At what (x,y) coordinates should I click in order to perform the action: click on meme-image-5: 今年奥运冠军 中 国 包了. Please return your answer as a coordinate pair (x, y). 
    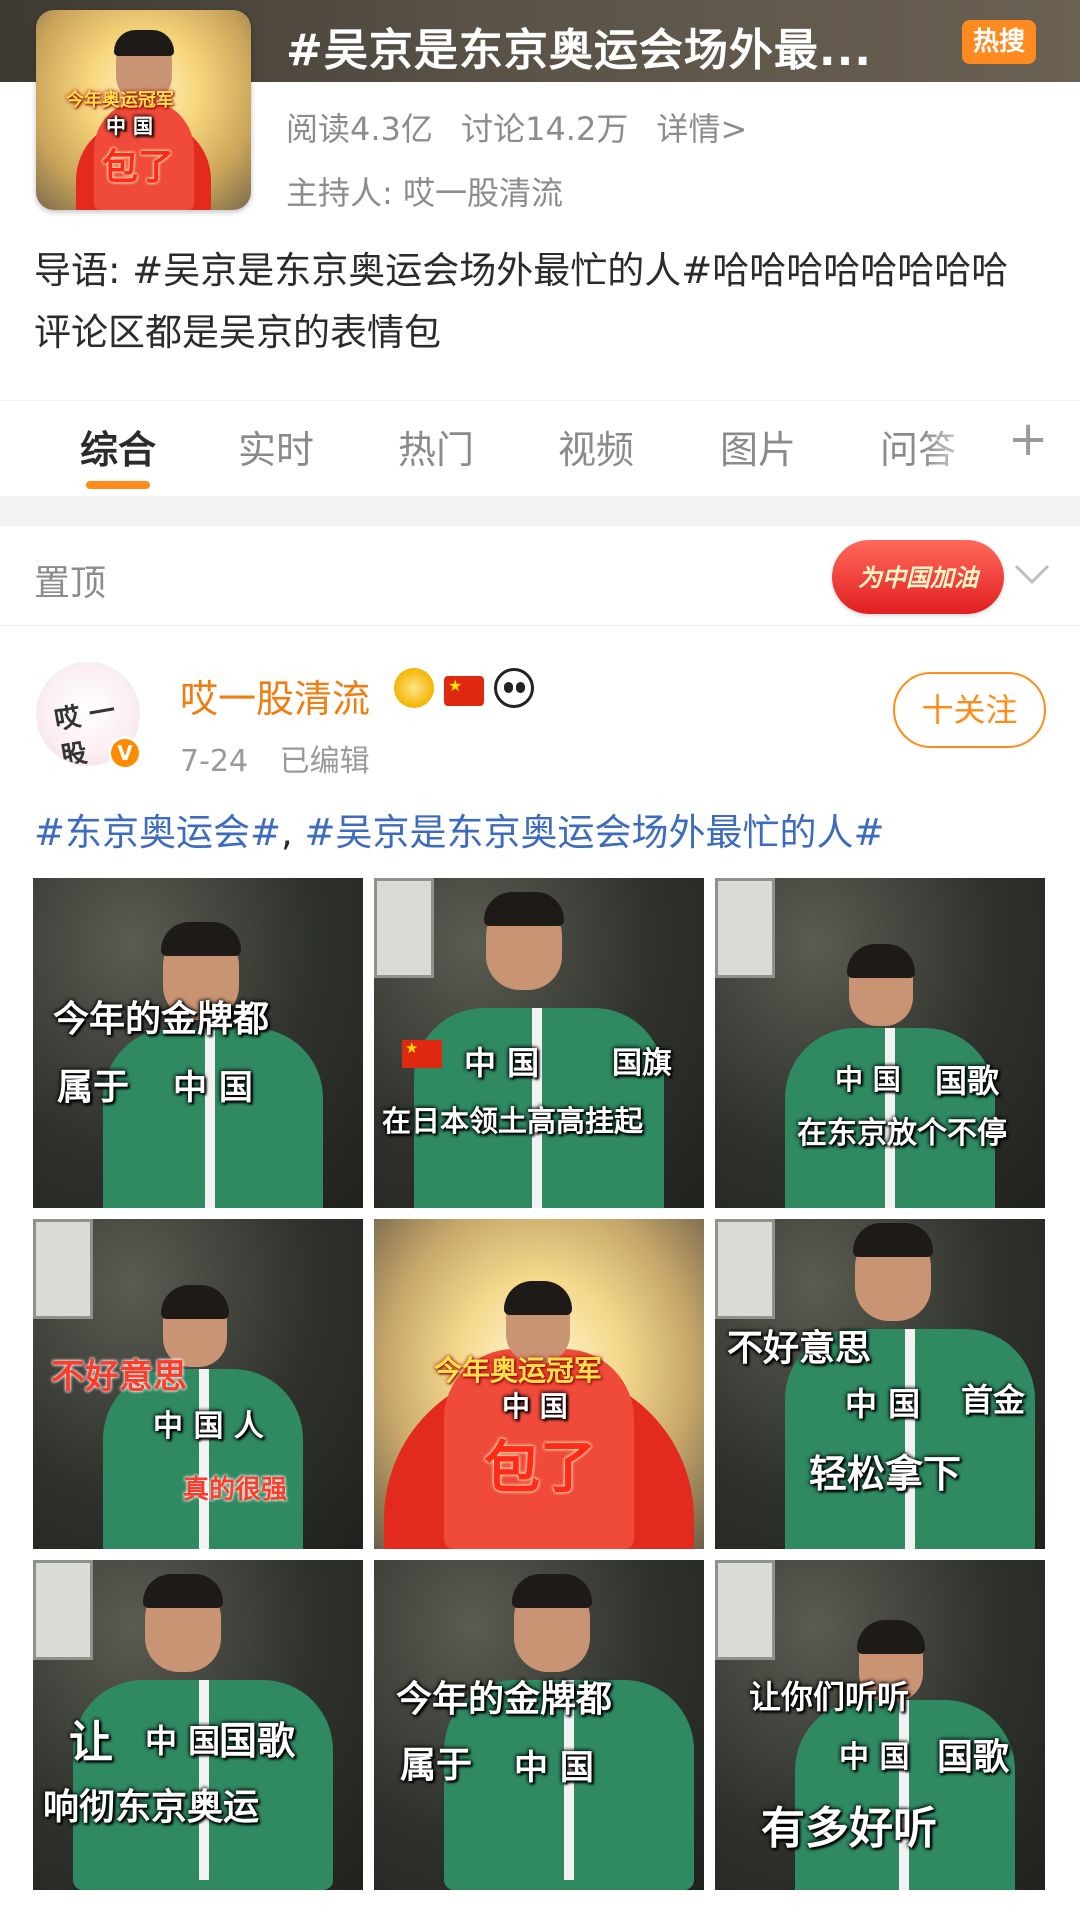
    Looking at the image, I should click on (539, 1384).